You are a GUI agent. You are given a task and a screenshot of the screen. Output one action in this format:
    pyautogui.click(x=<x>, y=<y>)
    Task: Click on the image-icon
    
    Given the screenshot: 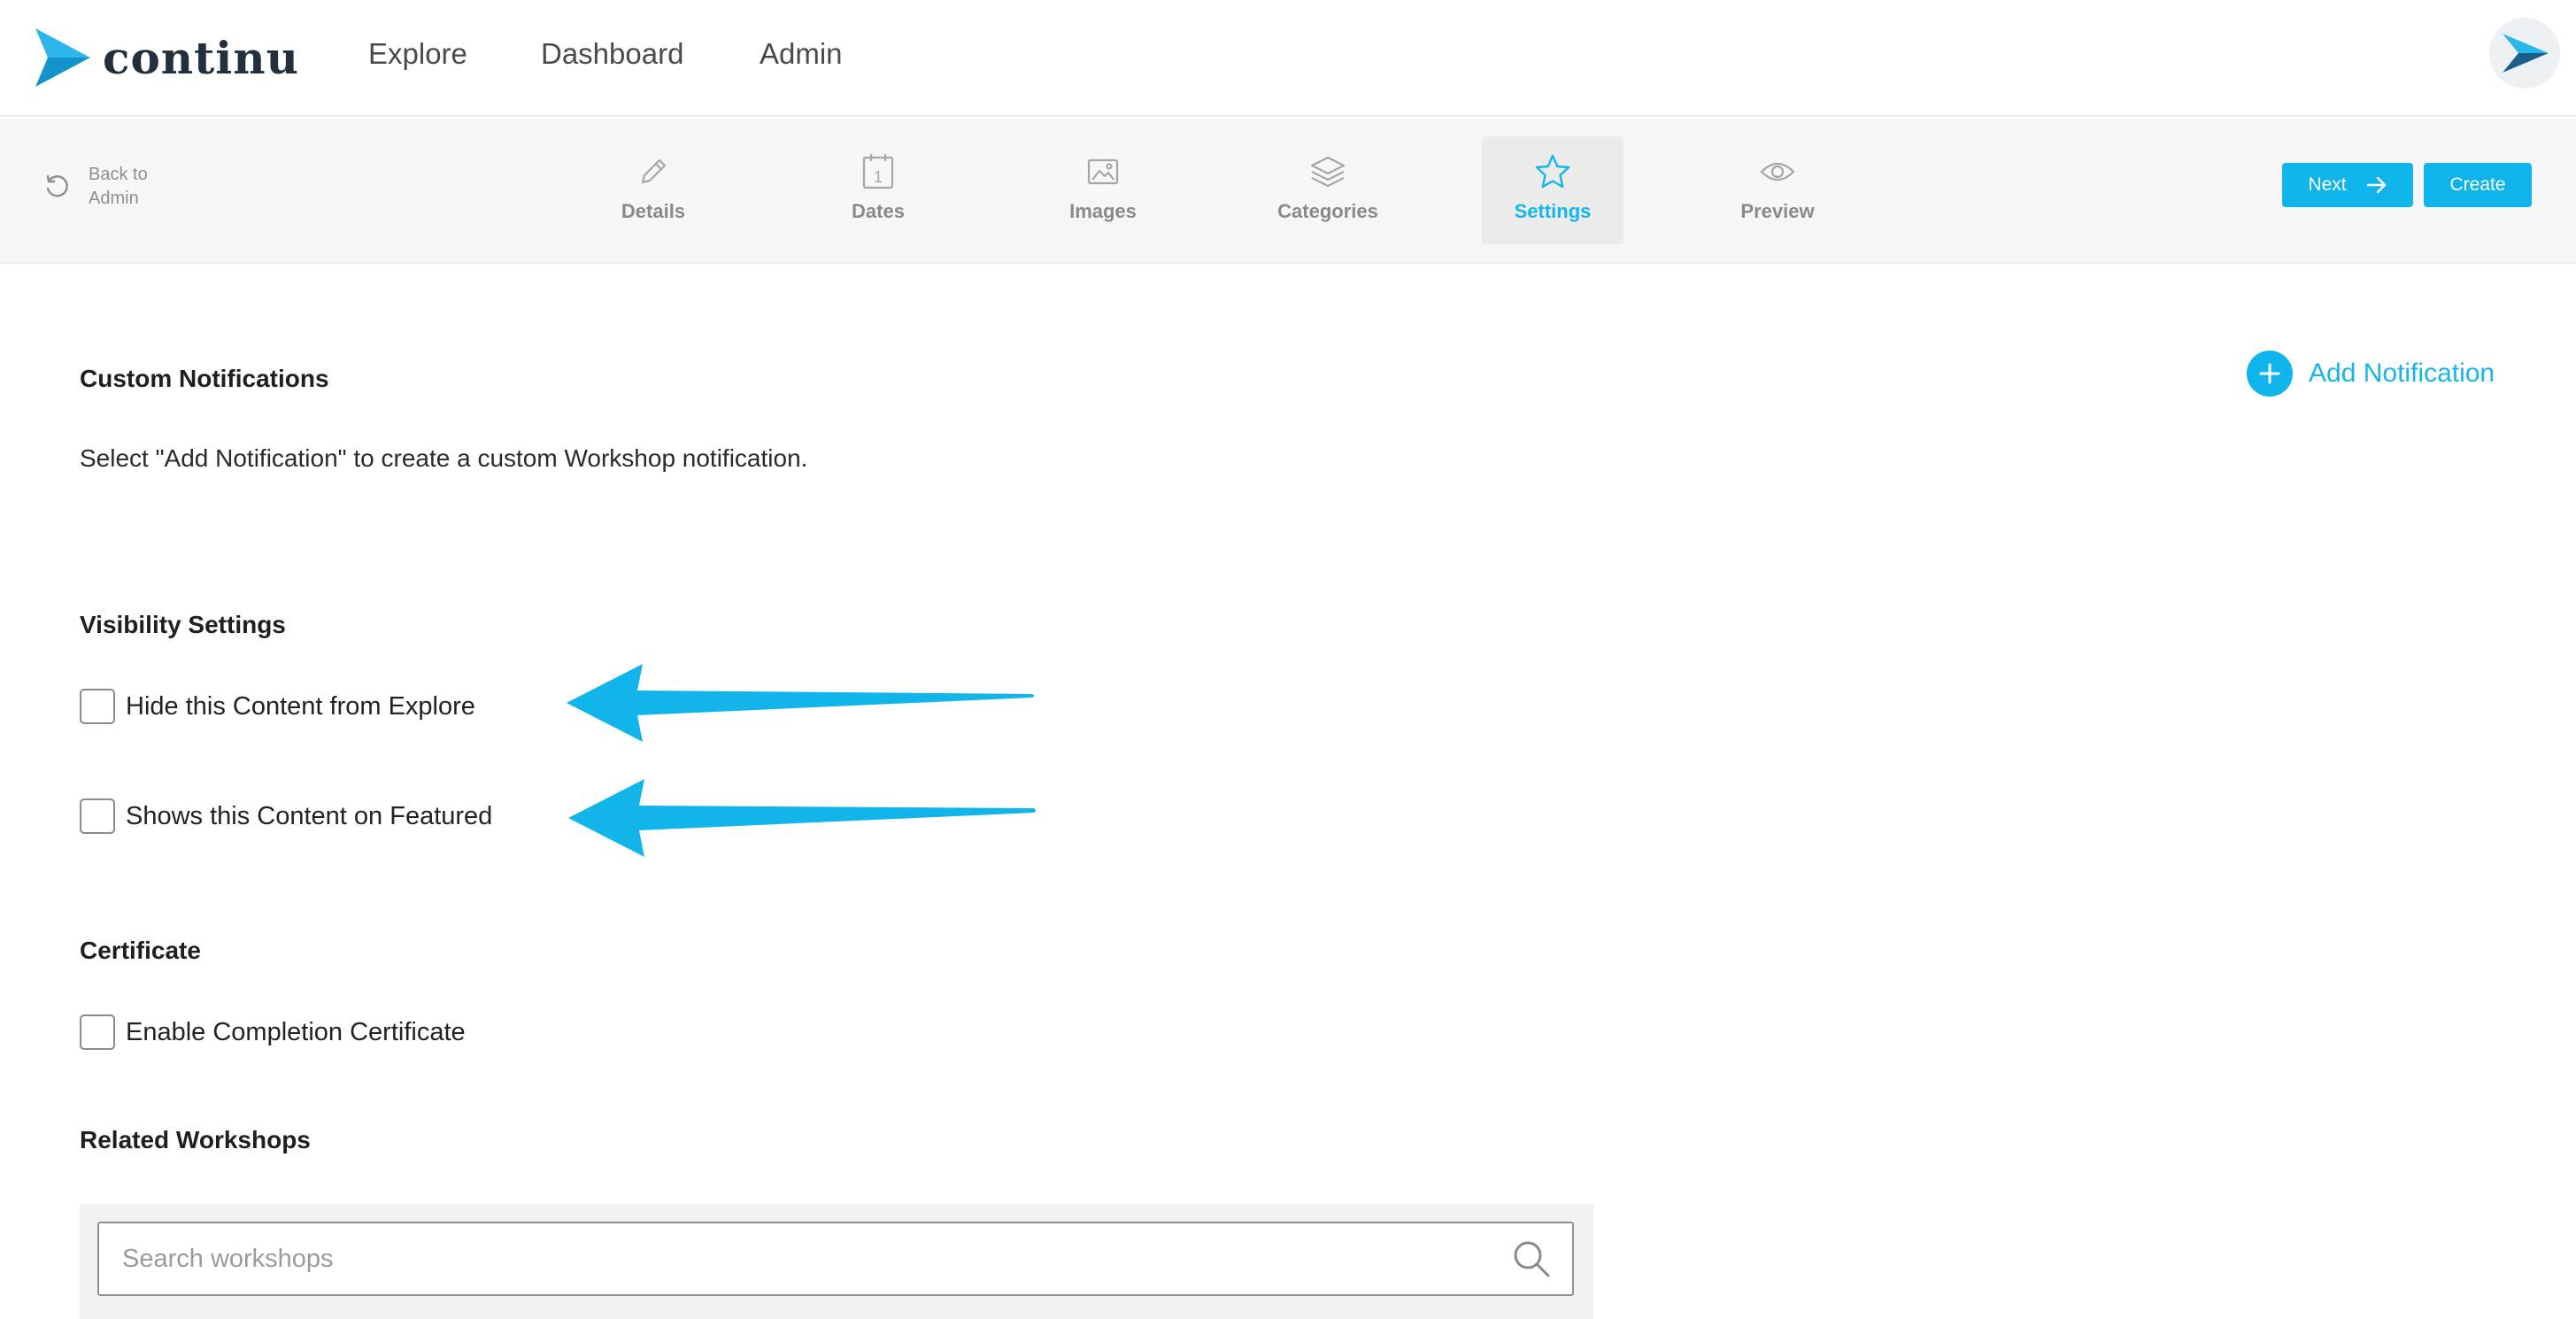 What is the action you would take?
    pyautogui.click(x=1103, y=171)
    